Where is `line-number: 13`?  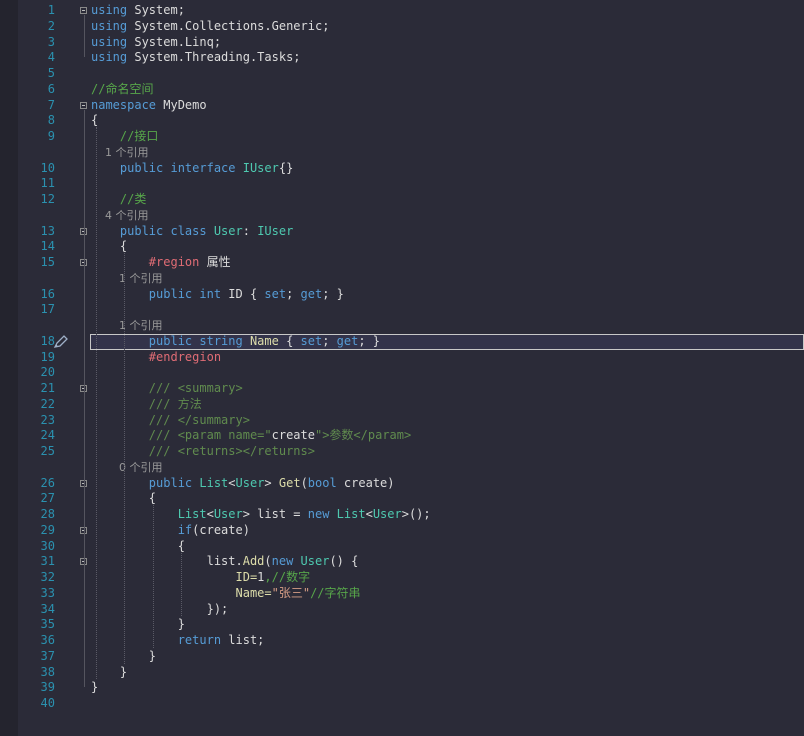
line-number: 13 is located at coordinates (47, 230).